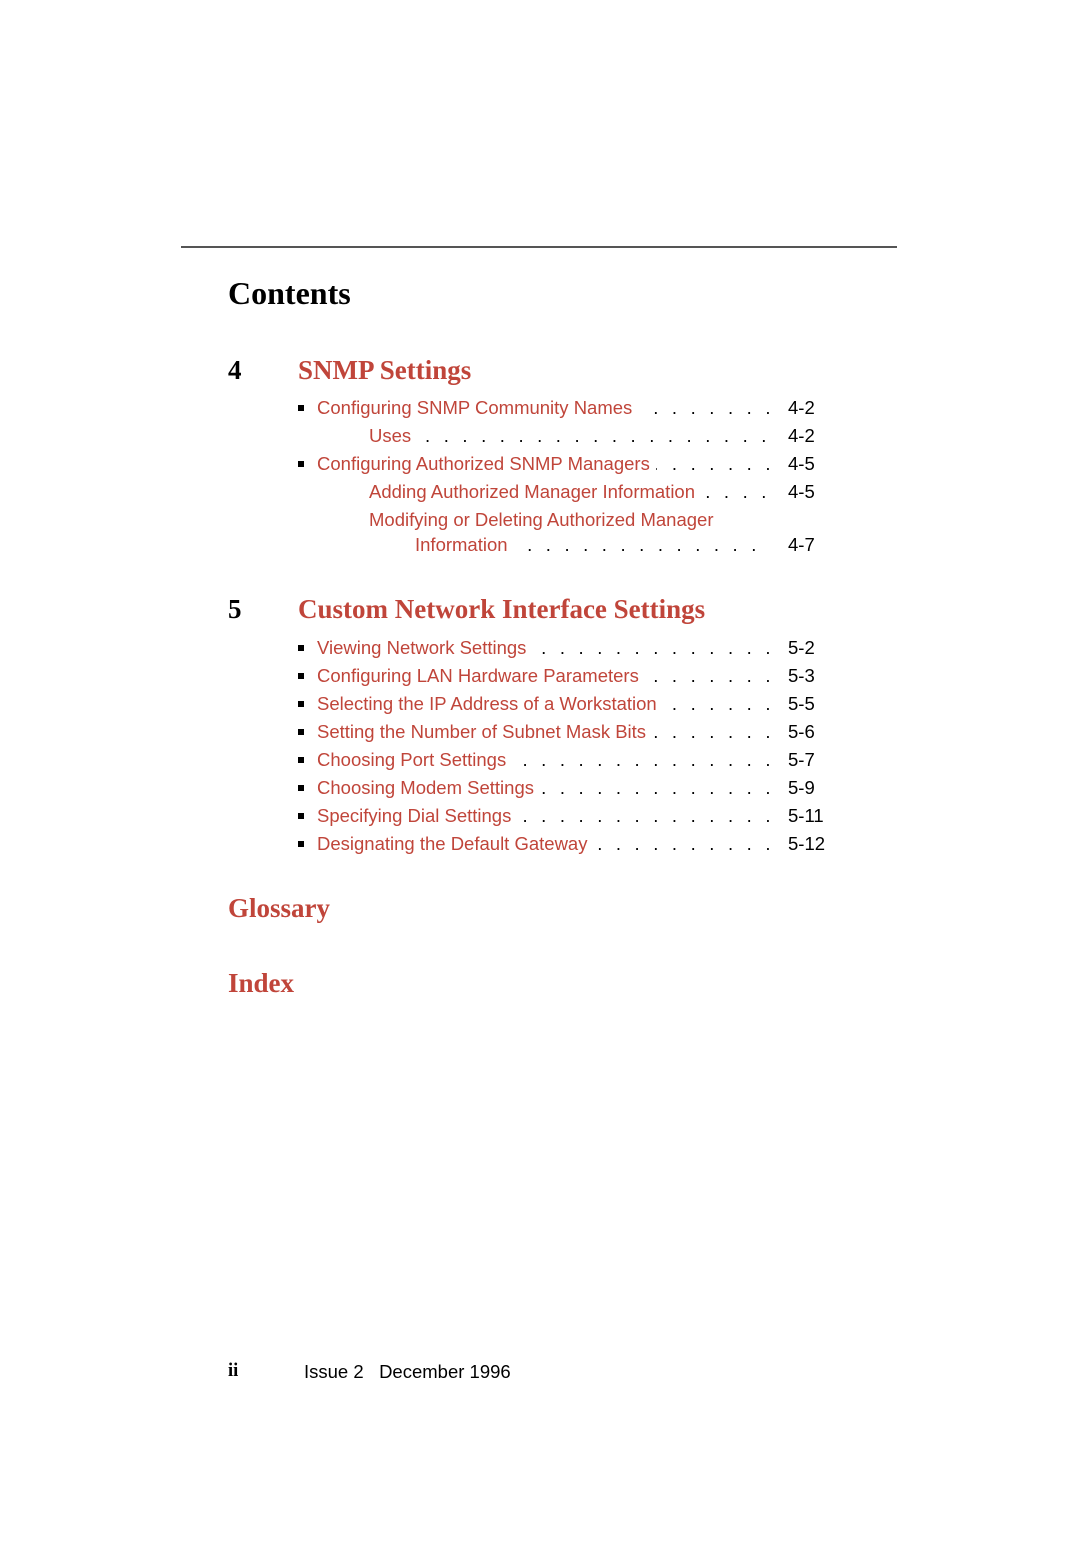 This screenshot has width=1080, height=1564. What do you see at coordinates (261, 983) in the screenshot?
I see `index-link: Index` at bounding box center [261, 983].